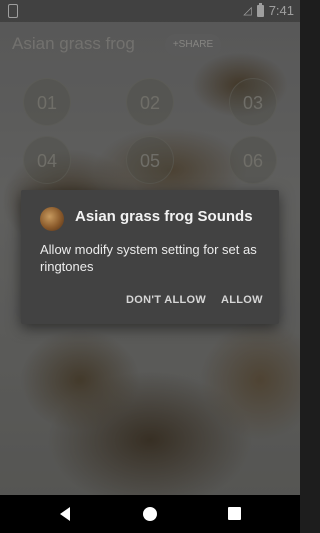 This screenshot has width=320, height=533. What do you see at coordinates (166, 300) in the screenshot?
I see `dont-allow-button: DON'T ALLOW` at bounding box center [166, 300].